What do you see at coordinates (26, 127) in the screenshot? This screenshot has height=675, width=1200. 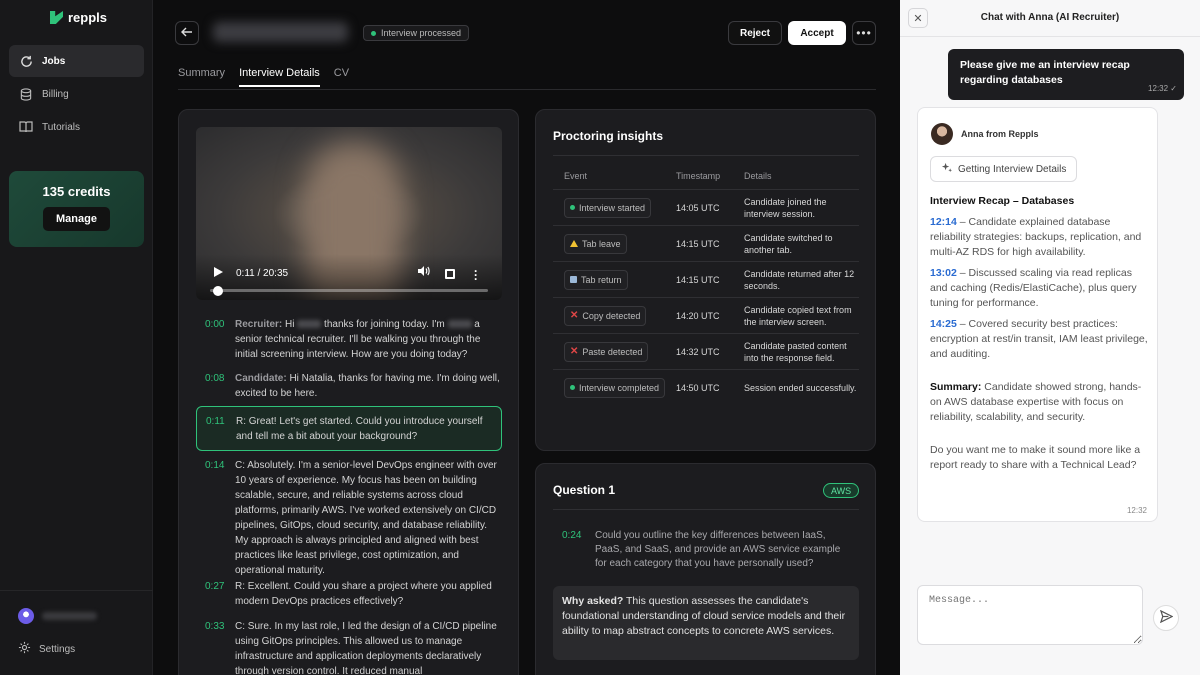 I see `book-icon` at bounding box center [26, 127].